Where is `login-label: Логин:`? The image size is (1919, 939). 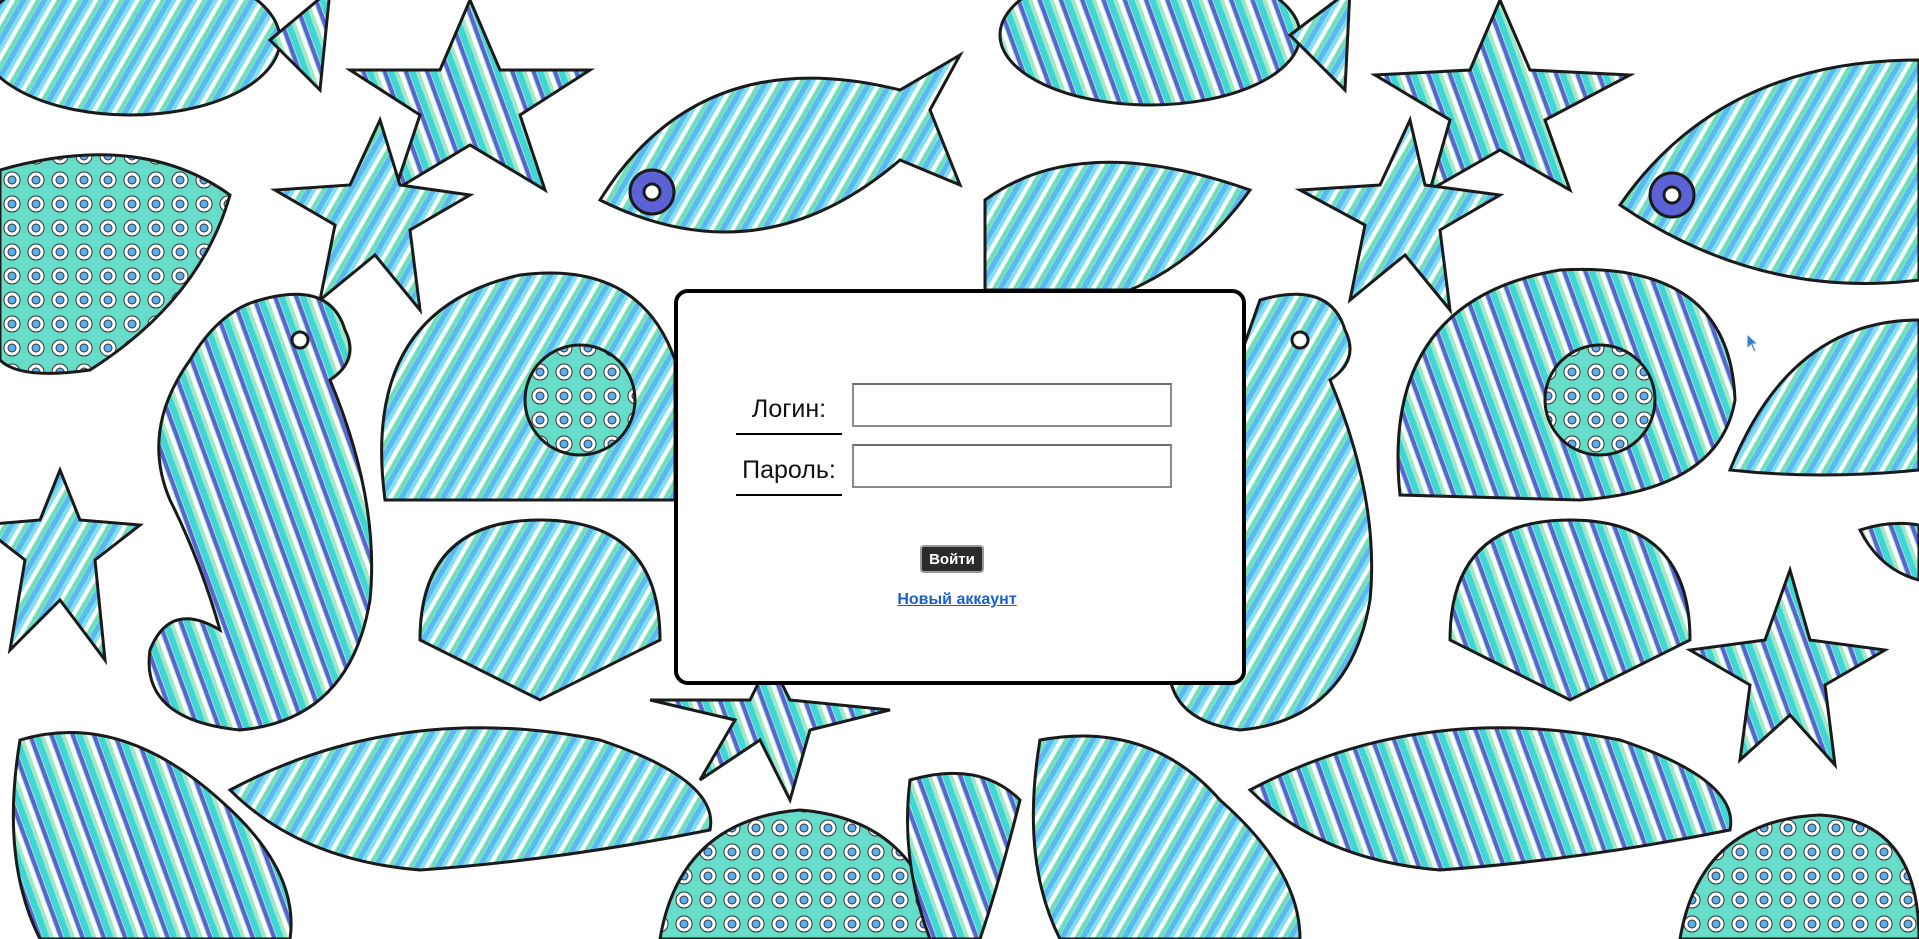 login-label: Логин: is located at coordinates (789, 409).